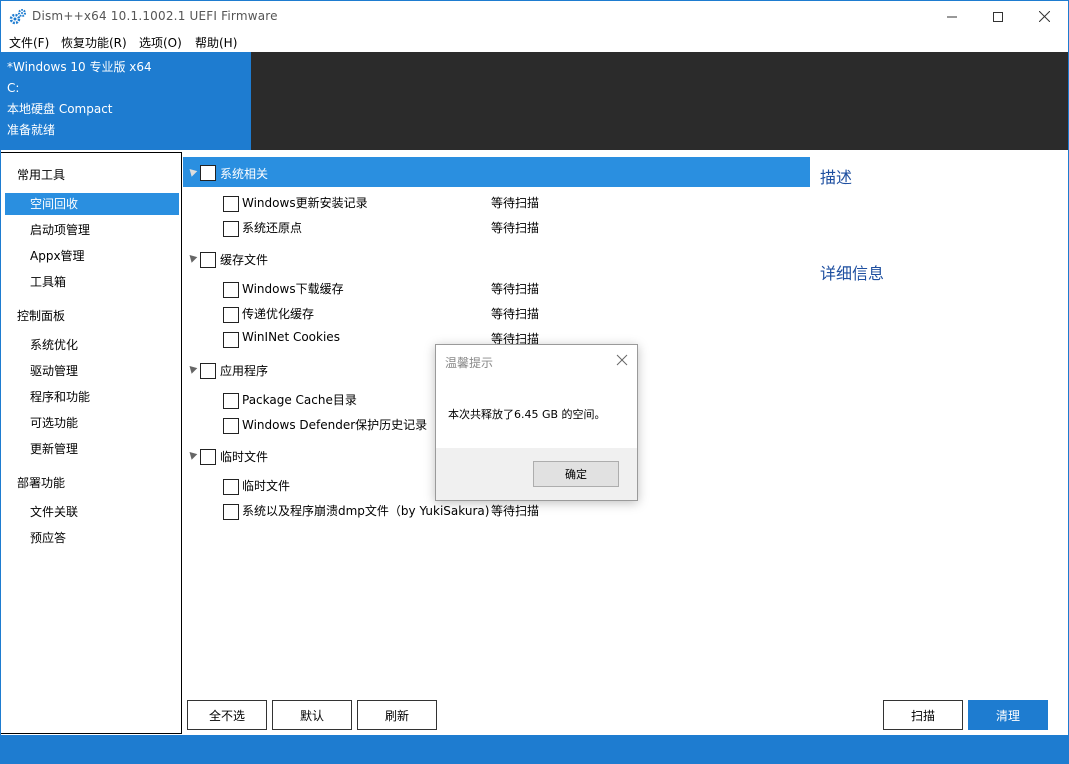  What do you see at coordinates (244, 371) in the screenshot?
I see `category-label: 应用程序` at bounding box center [244, 371].